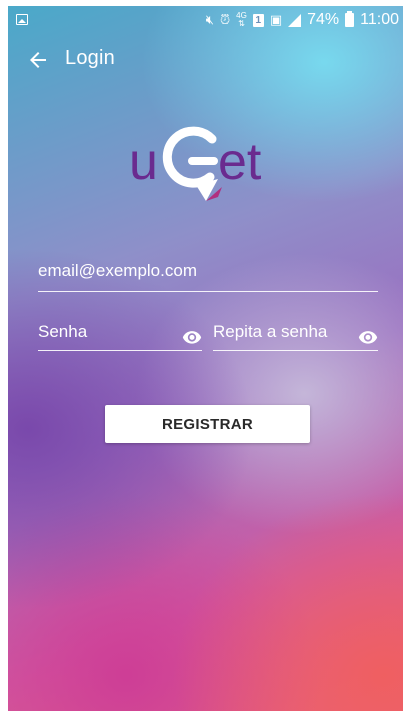 The height and width of the screenshot is (711, 403). Describe the element at coordinates (295, 20) in the screenshot. I see `signal-strength-icon` at that location.